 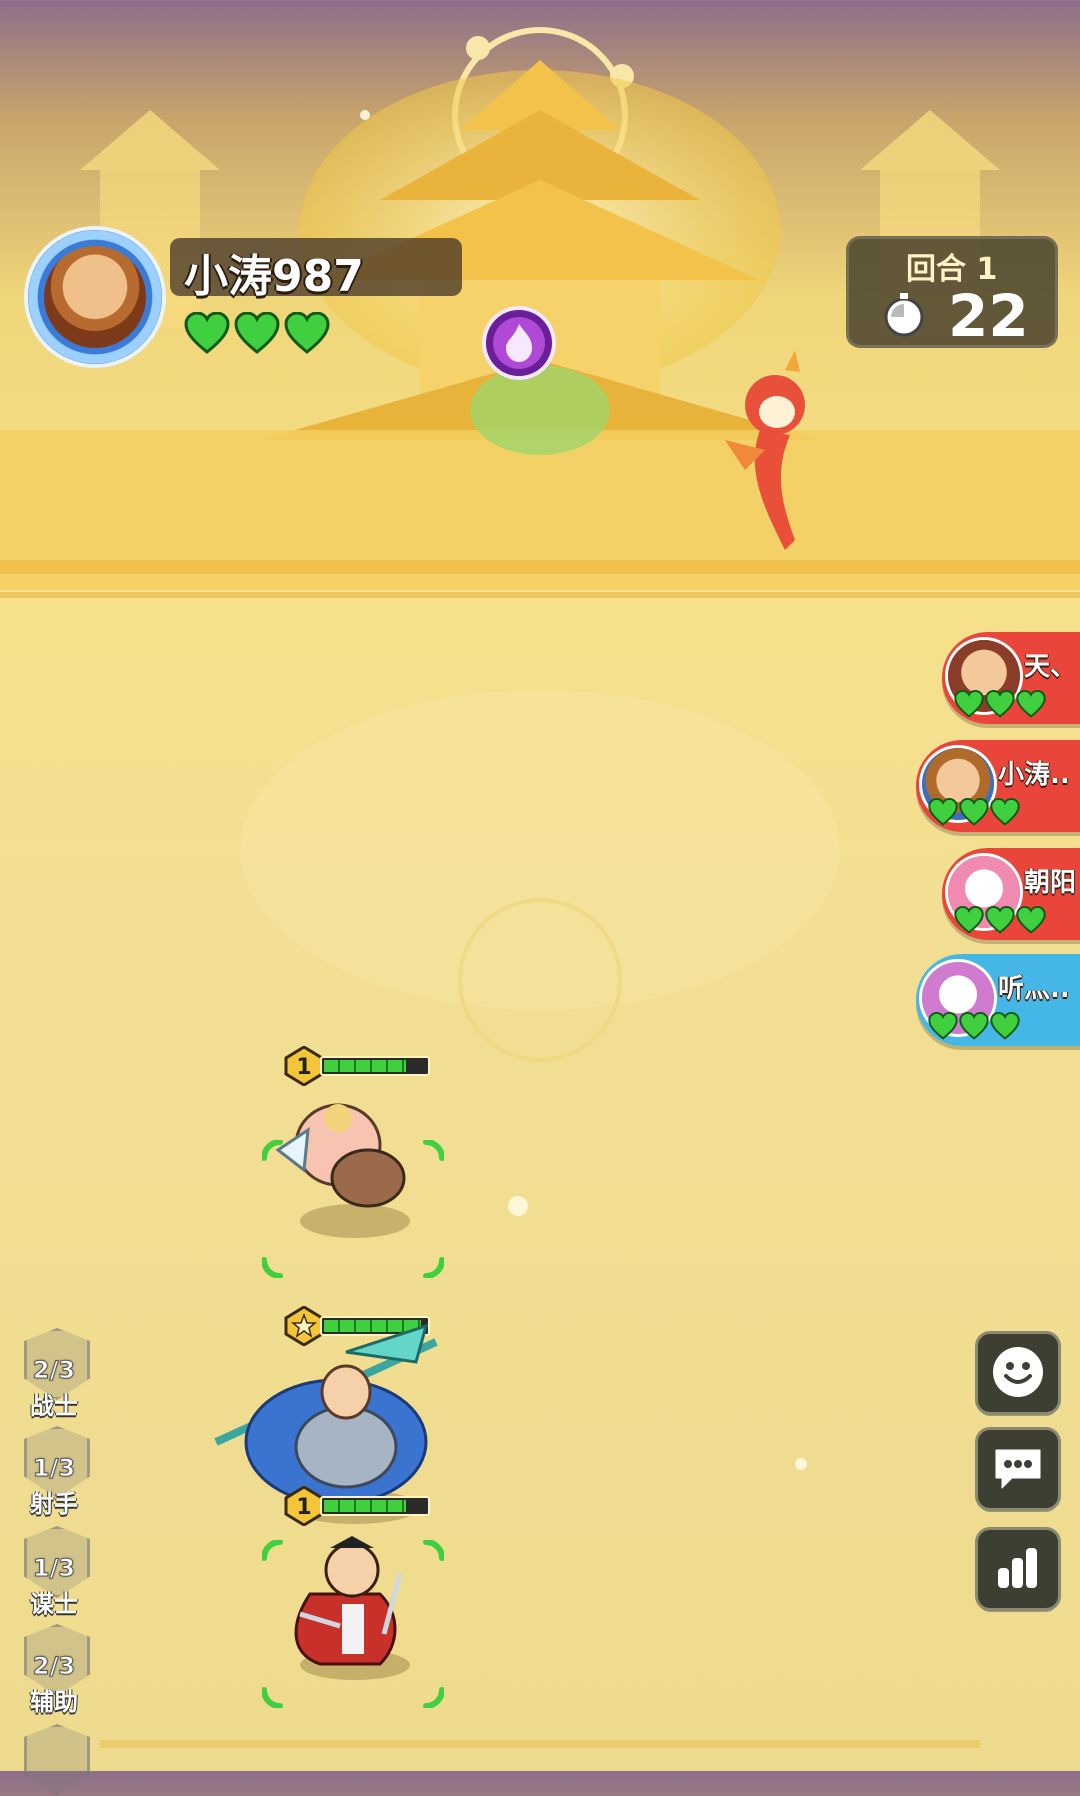 I want to click on class-counter-strategist: 1/3 谋士, so click(x=56, y=1572).